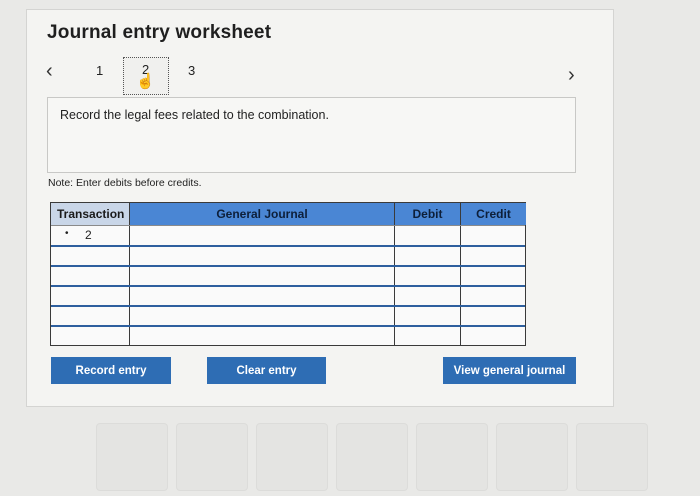 The width and height of the screenshot is (700, 496). What do you see at coordinates (67, 233) in the screenshot?
I see `dropdown-arrow-icon: •` at bounding box center [67, 233].